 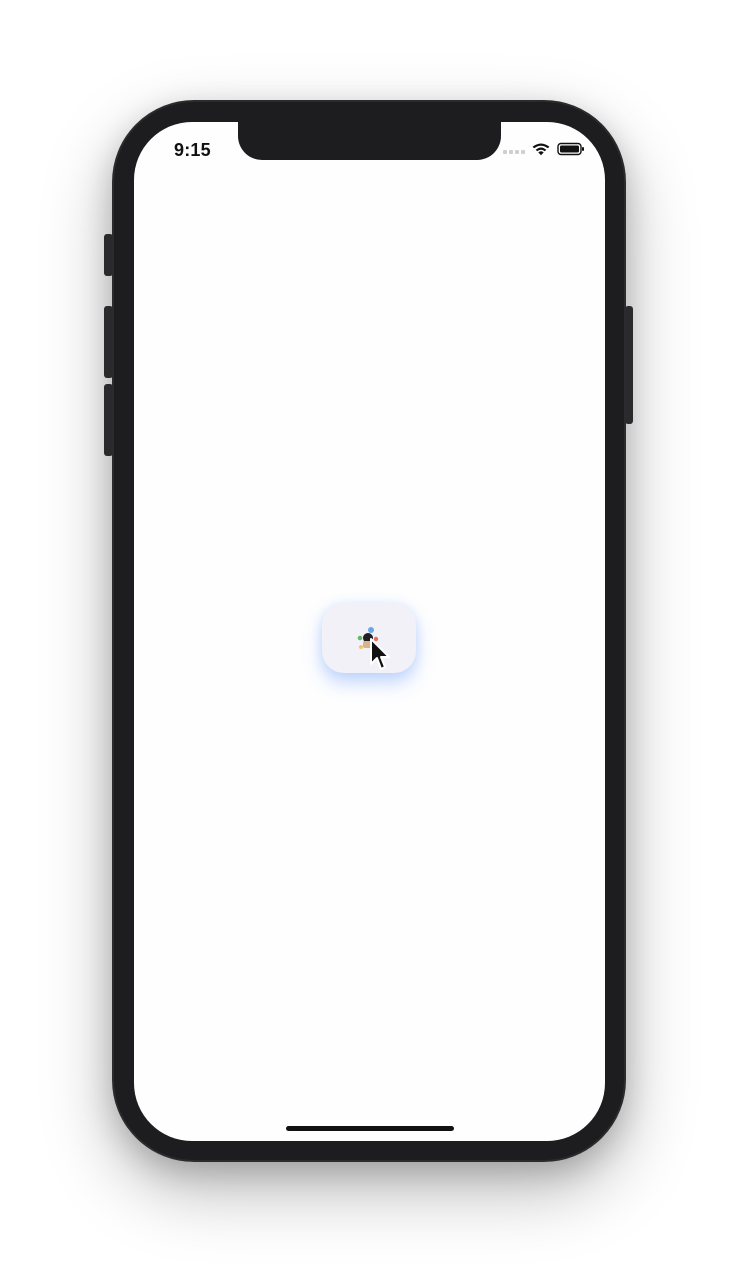 I want to click on status-indicators, so click(x=544, y=149).